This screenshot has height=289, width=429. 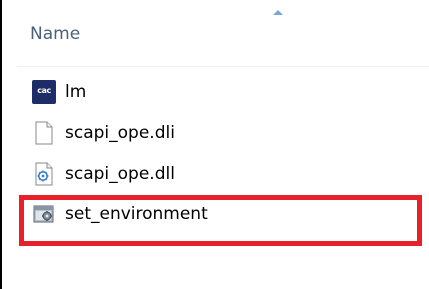 I want to click on file-name-scapi-ope-dll: scapi_ope.dll, so click(x=120, y=174).